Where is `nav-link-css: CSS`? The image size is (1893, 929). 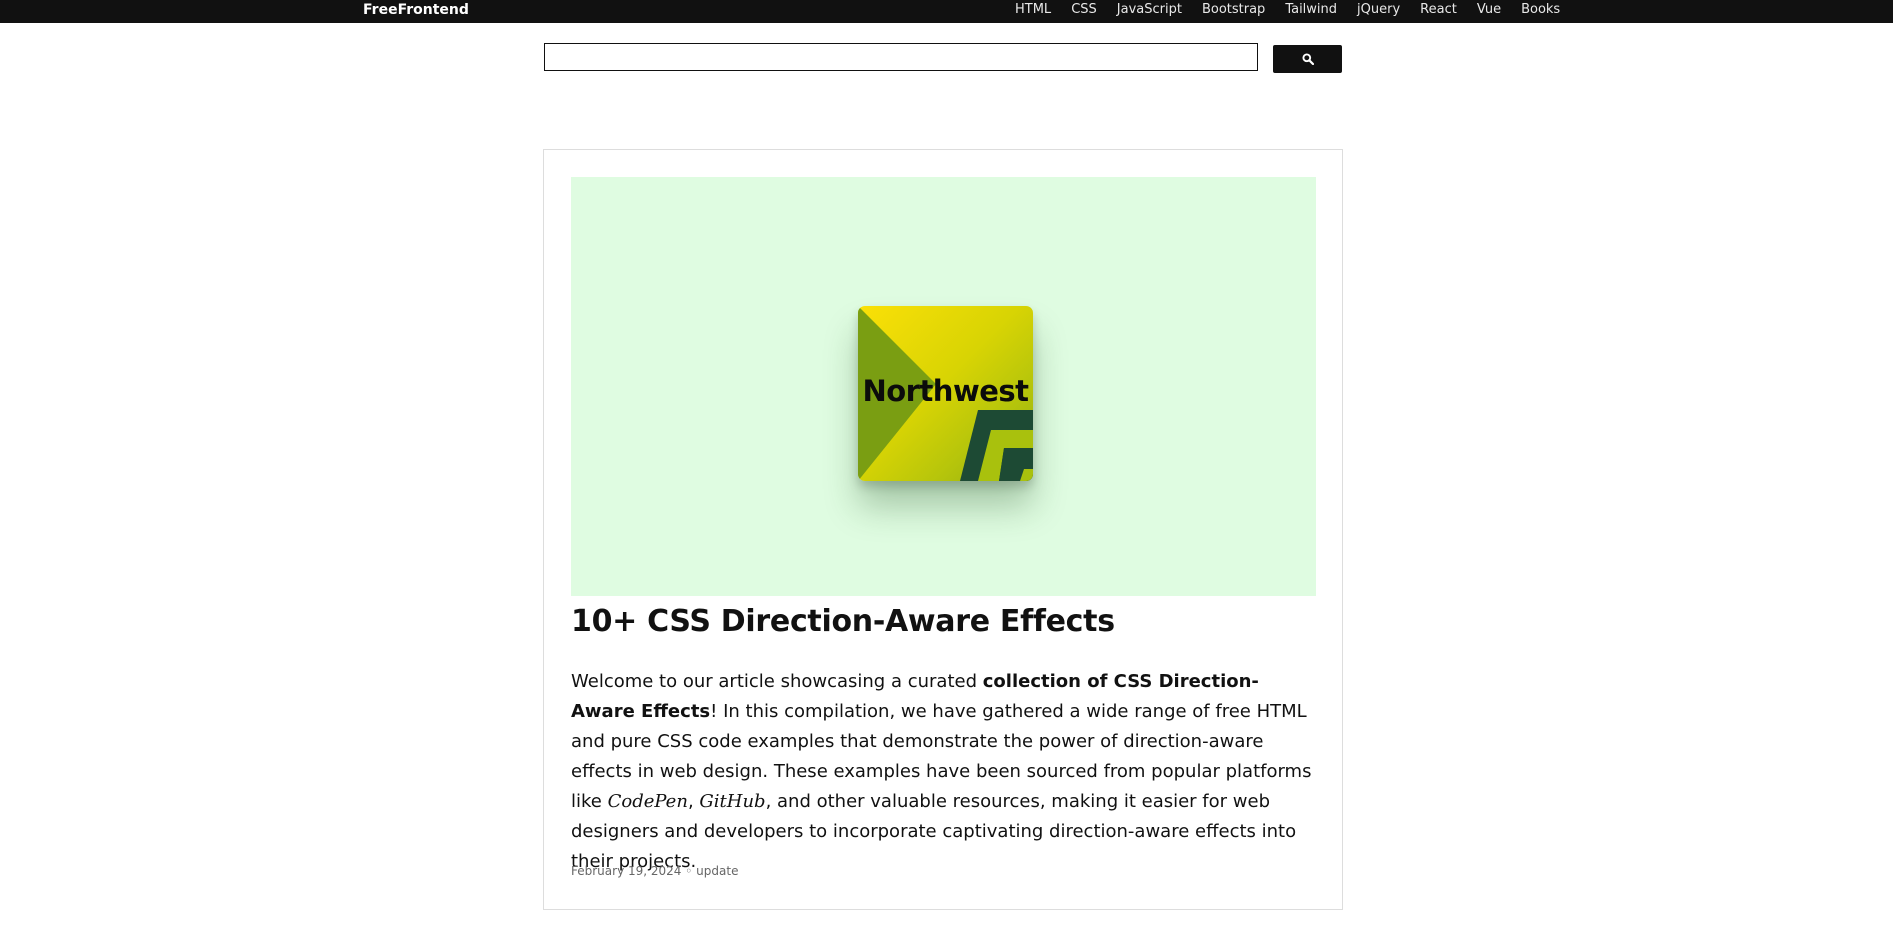
nav-link-css: CSS is located at coordinates (1084, 10).